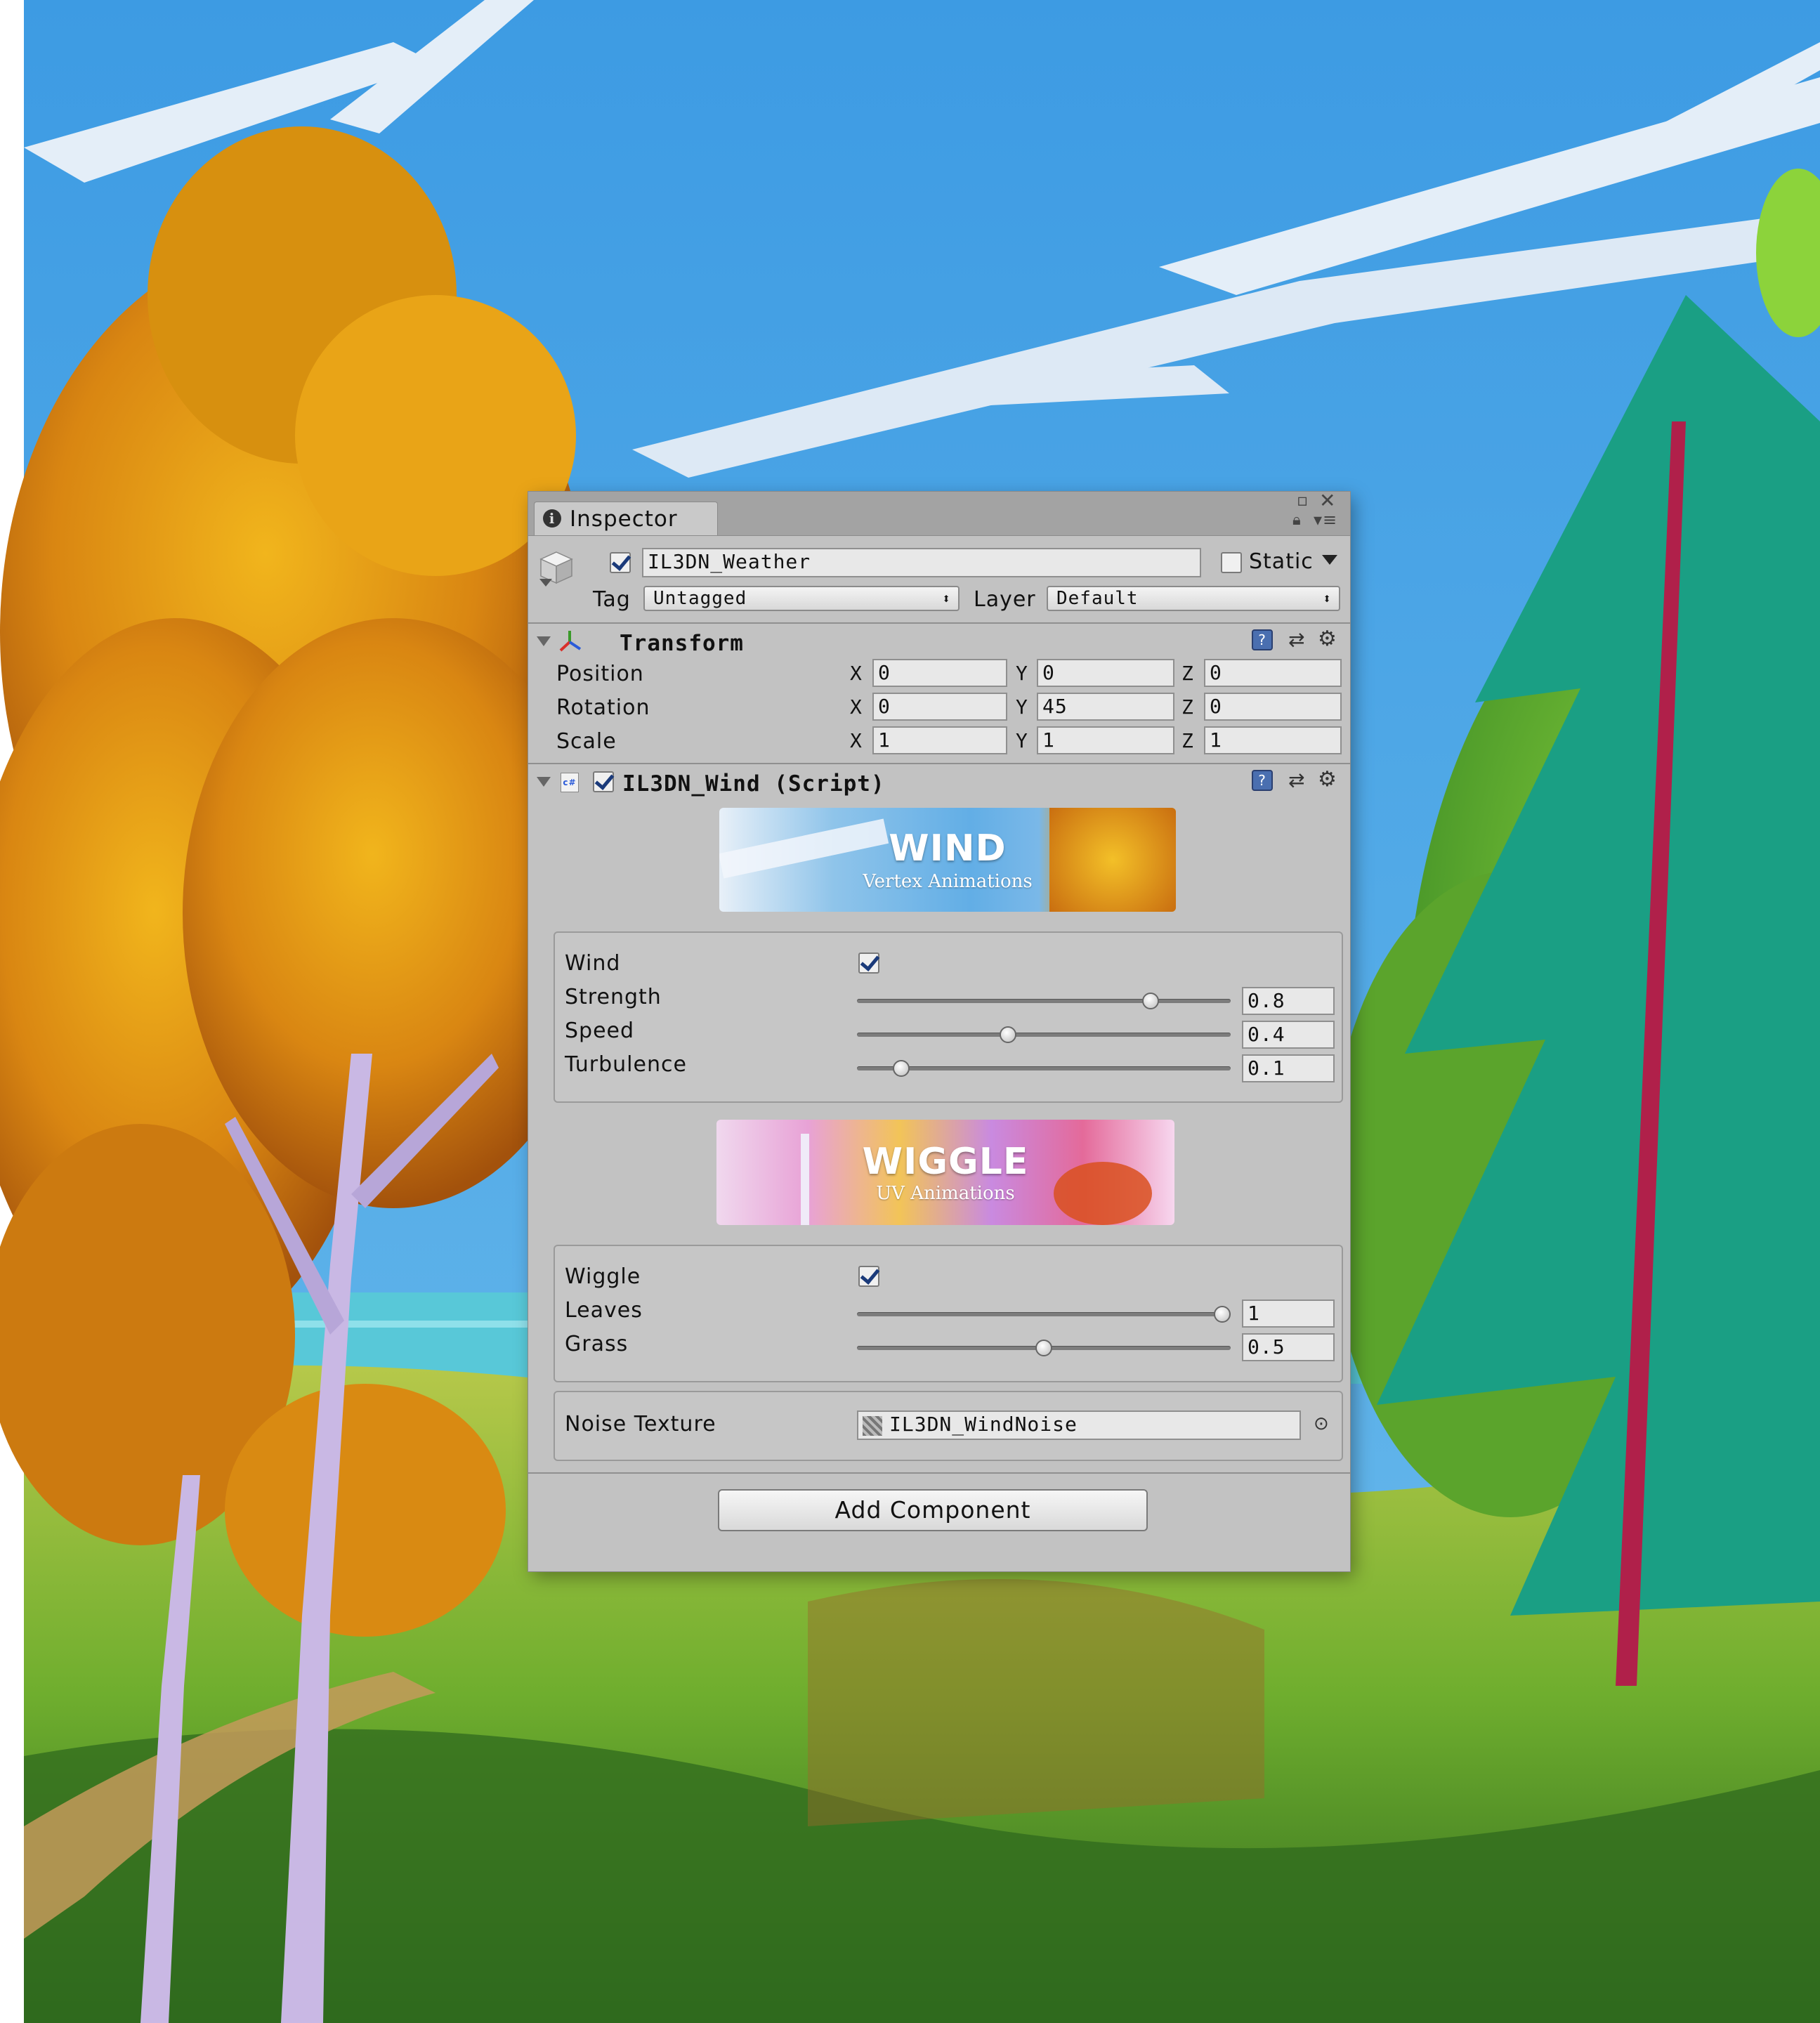 This screenshot has width=1820, height=2023. I want to click on strength-slider-track, so click(1044, 1001).